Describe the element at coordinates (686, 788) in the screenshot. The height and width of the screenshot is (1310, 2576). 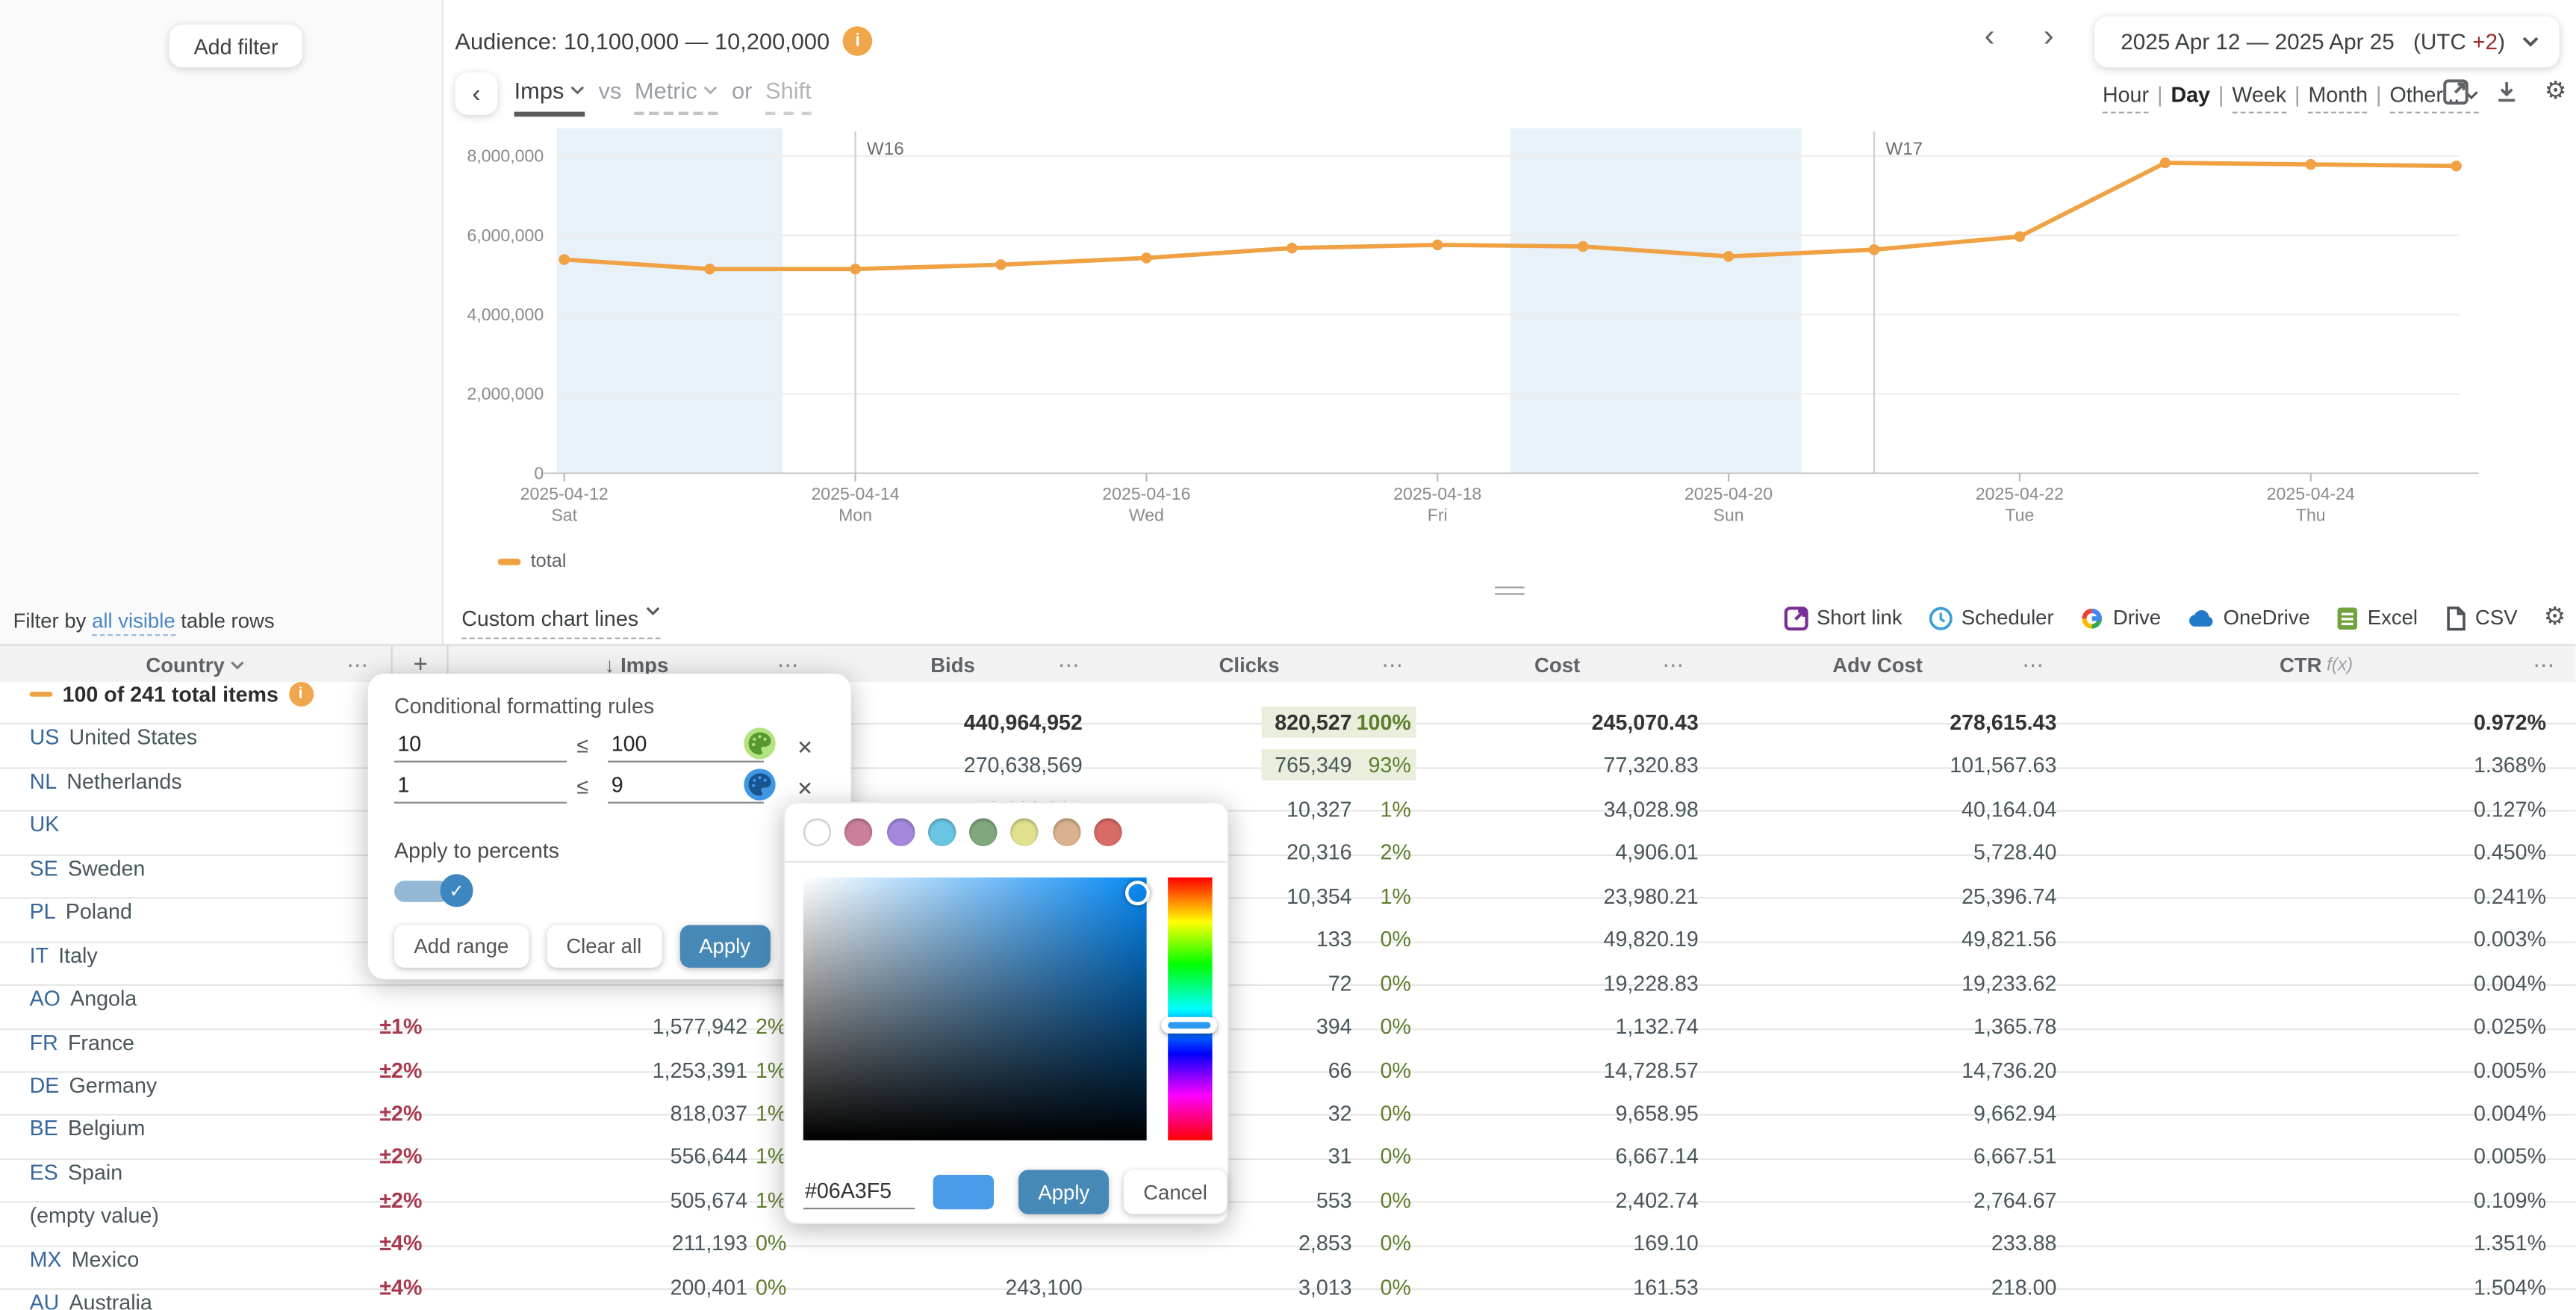
I see `rule-to-input: 9` at that location.